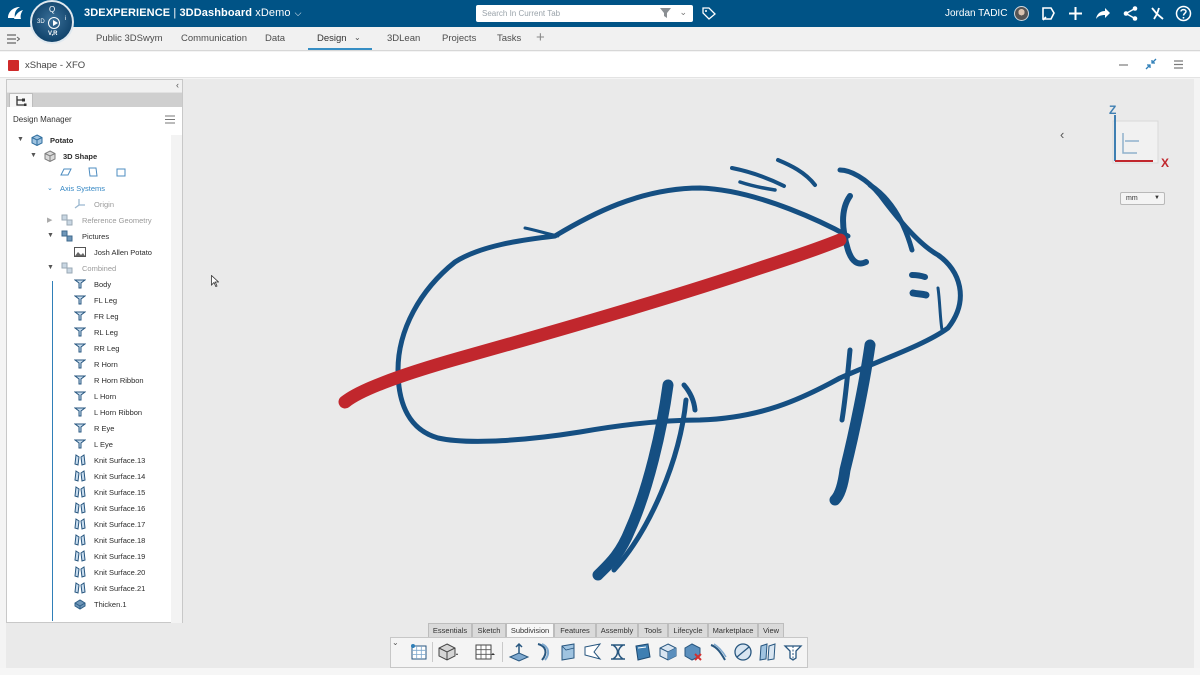 The height and width of the screenshot is (675, 1200). What do you see at coordinates (568, 652) in the screenshot?
I see `face-button` at bounding box center [568, 652].